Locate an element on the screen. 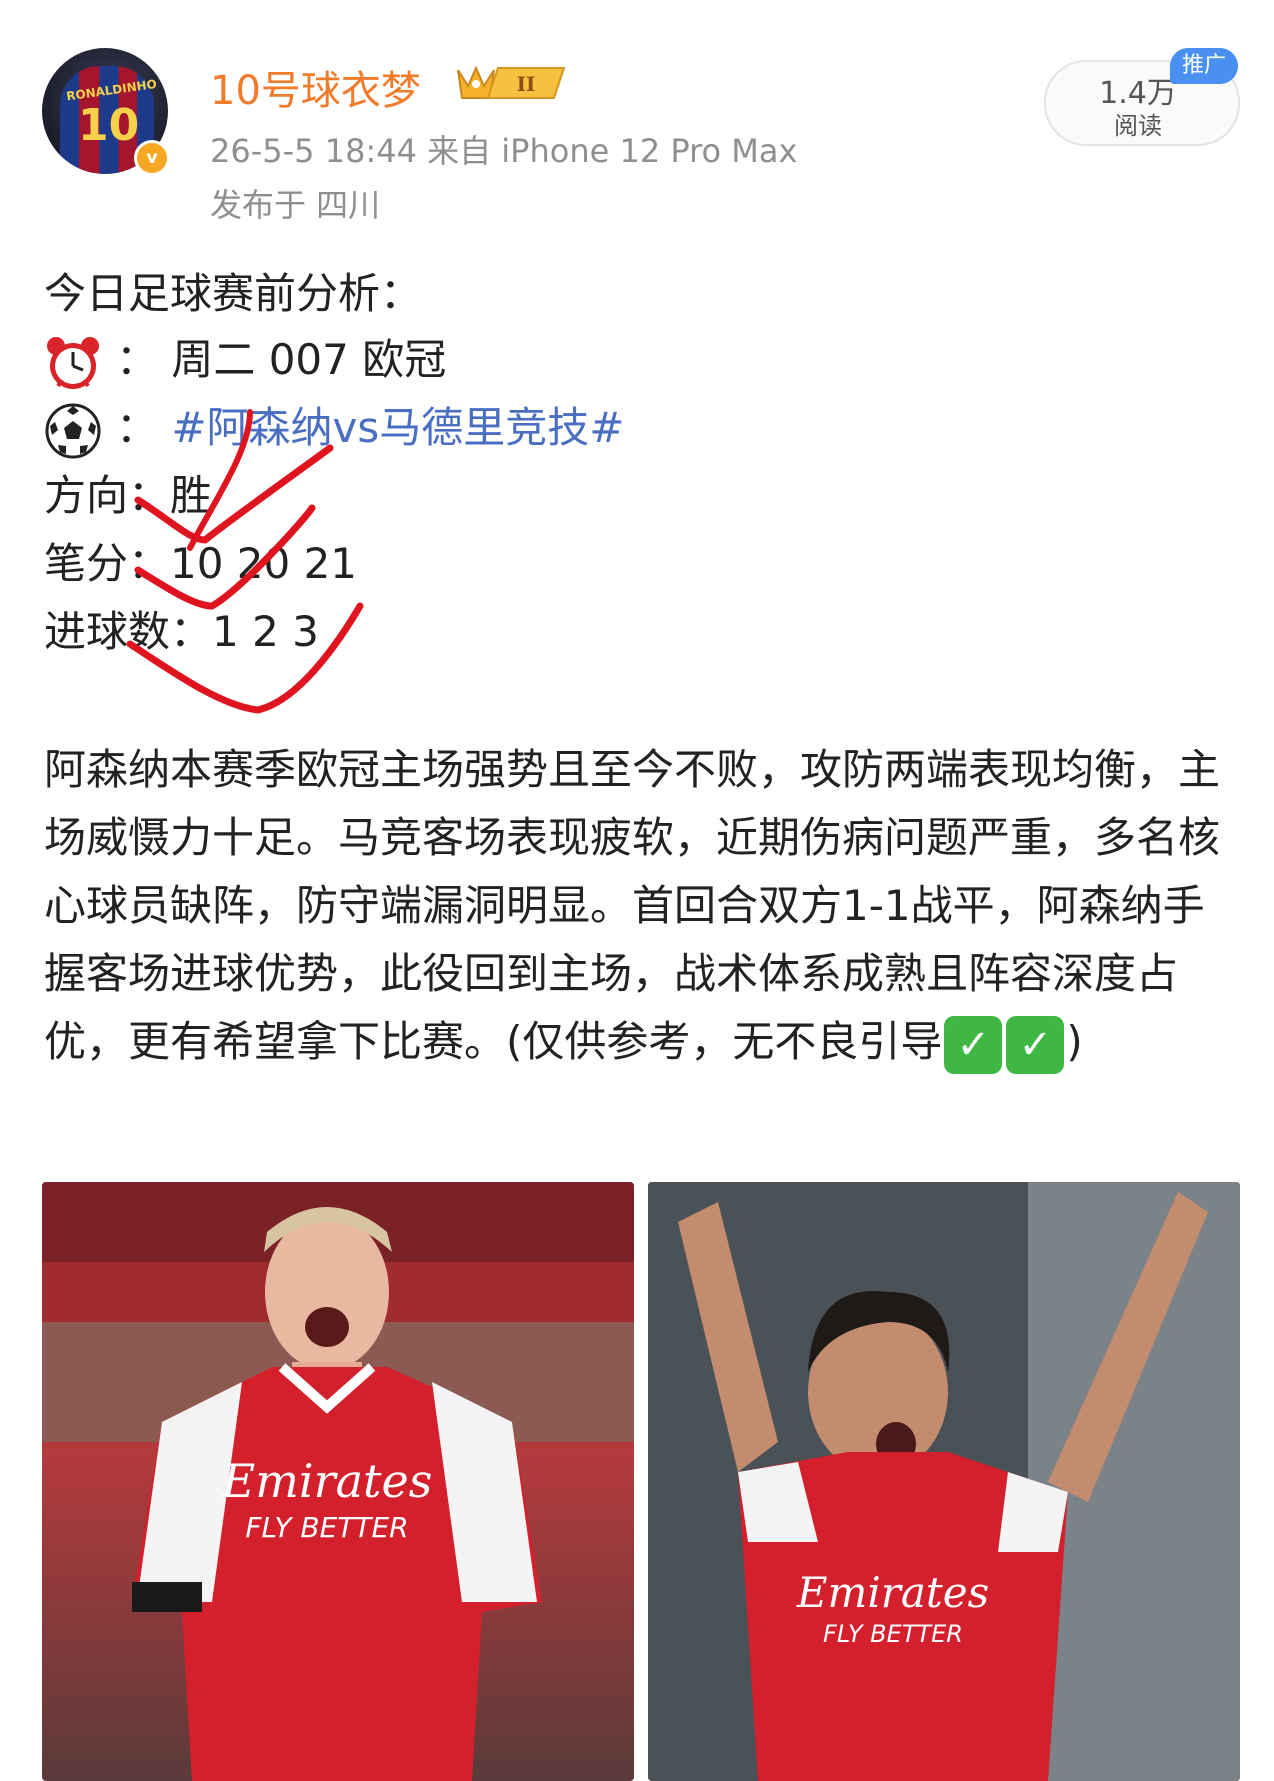 The width and height of the screenshot is (1274, 1781). post-paragraph-end: ) is located at coordinates (1074, 1041).